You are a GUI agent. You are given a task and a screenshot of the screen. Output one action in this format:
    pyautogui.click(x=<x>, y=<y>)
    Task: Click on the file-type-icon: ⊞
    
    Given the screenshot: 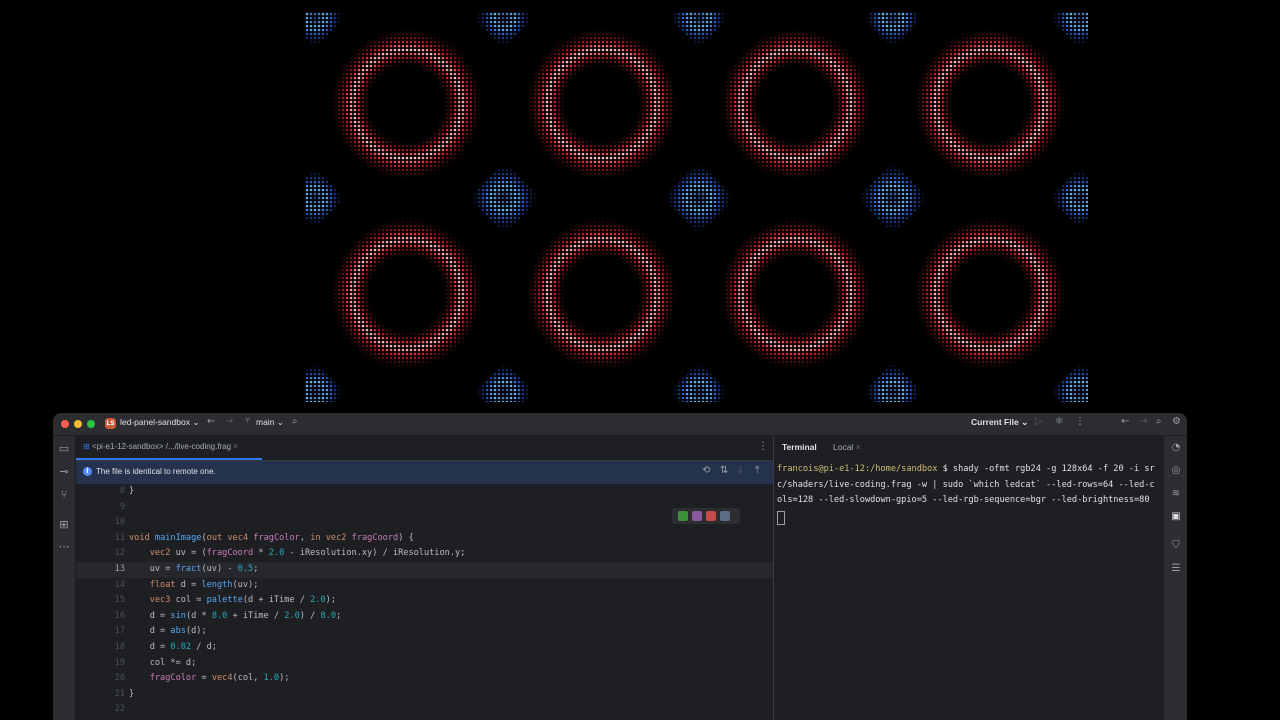 What is the action you would take?
    pyautogui.click(x=86, y=446)
    